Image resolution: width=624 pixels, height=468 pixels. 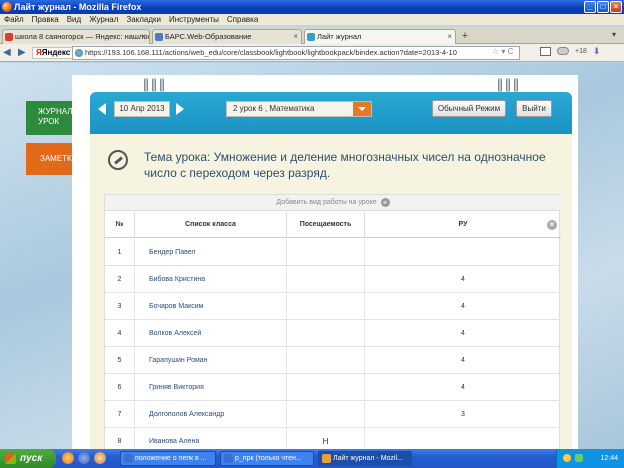 What do you see at coordinates (102, 109) in the screenshot?
I see `date-prev-arrow-icon` at bounding box center [102, 109].